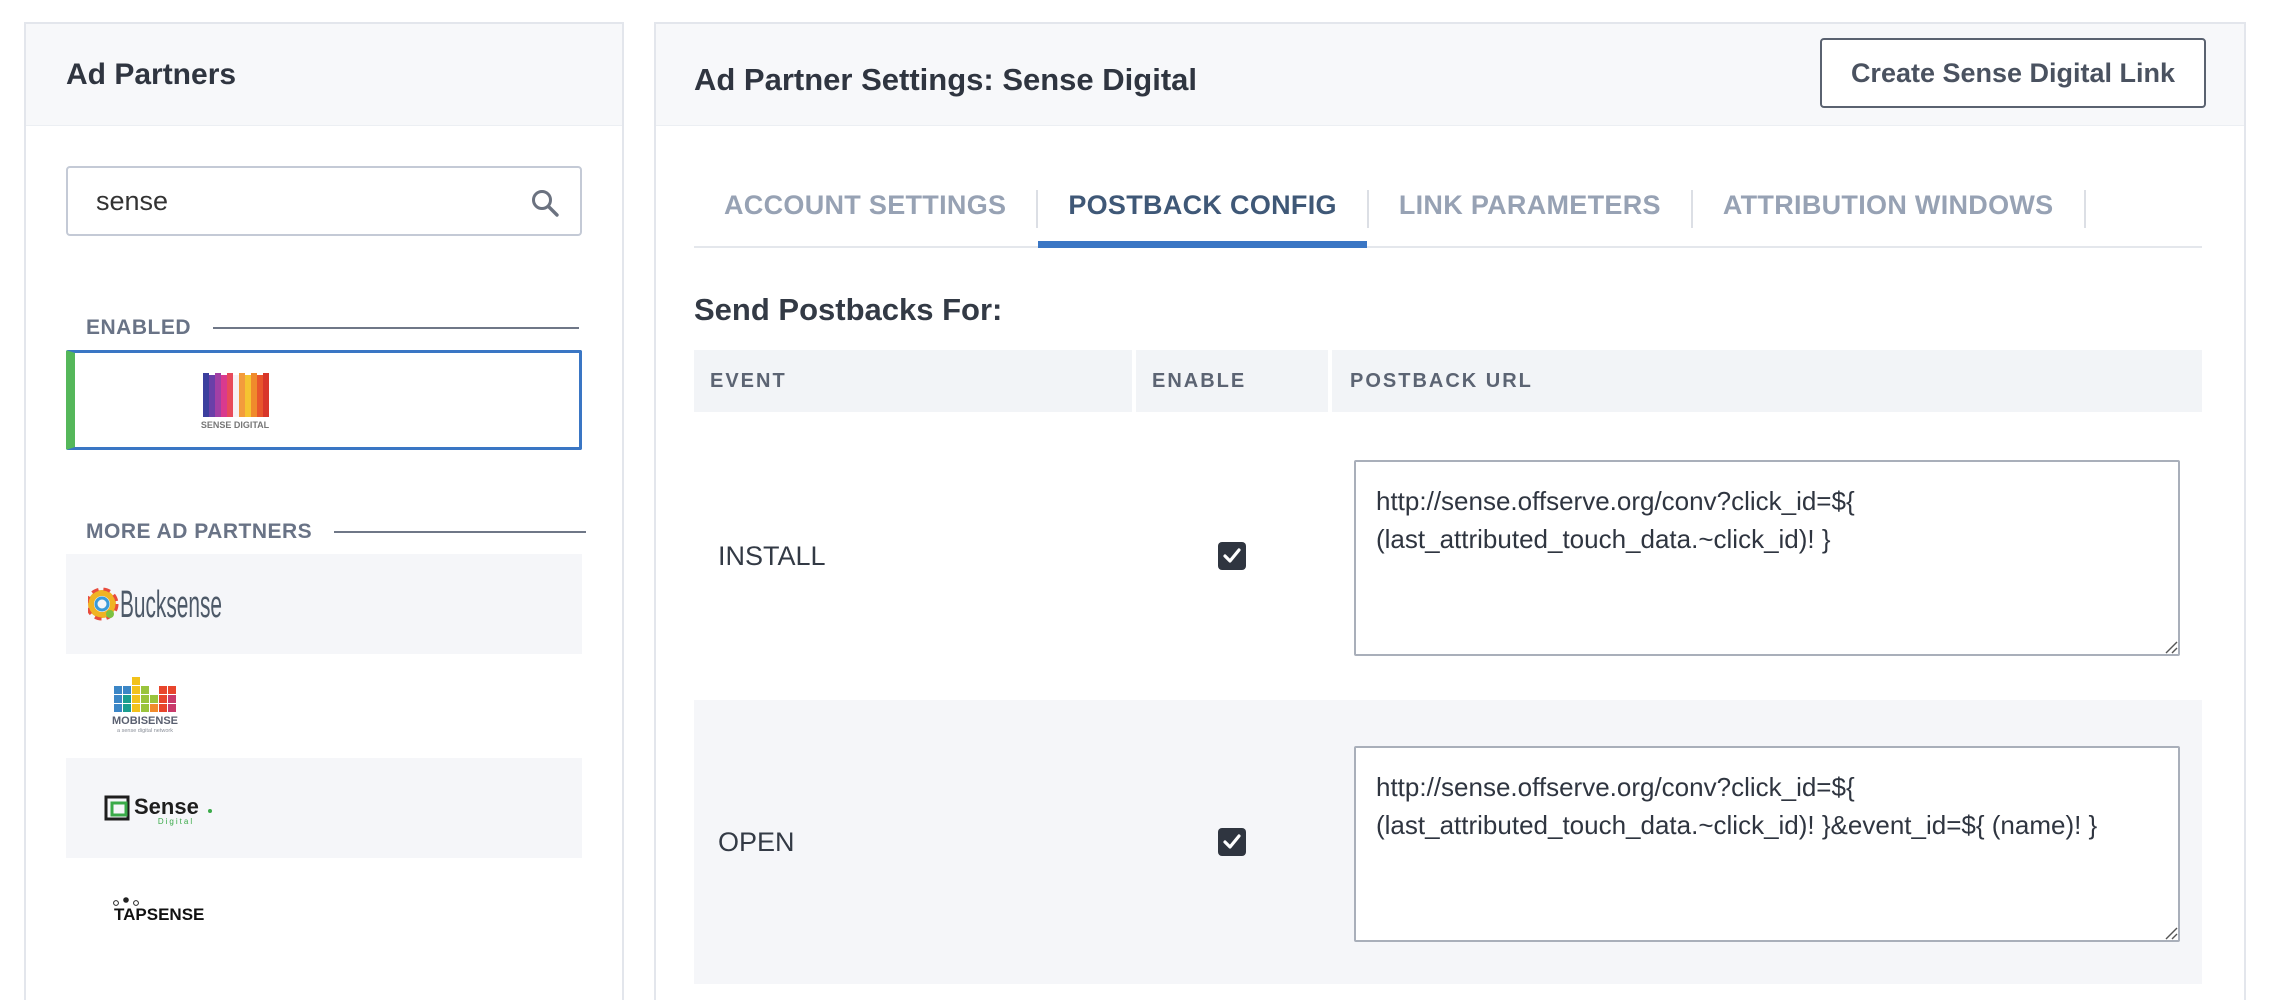  I want to click on column-header-enable: ENABLE, so click(1232, 381).